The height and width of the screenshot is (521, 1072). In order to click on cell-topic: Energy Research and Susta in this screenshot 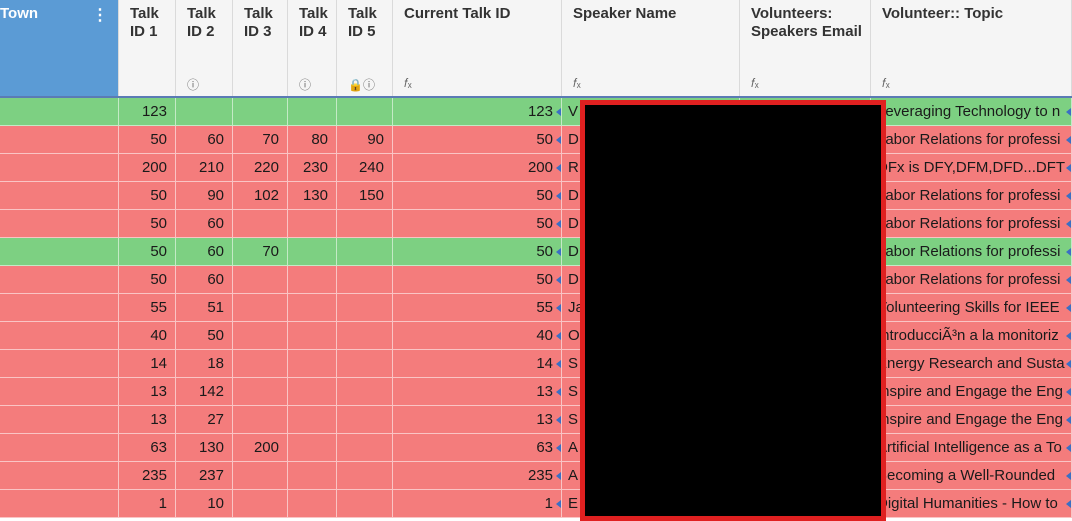, I will do `click(971, 364)`.